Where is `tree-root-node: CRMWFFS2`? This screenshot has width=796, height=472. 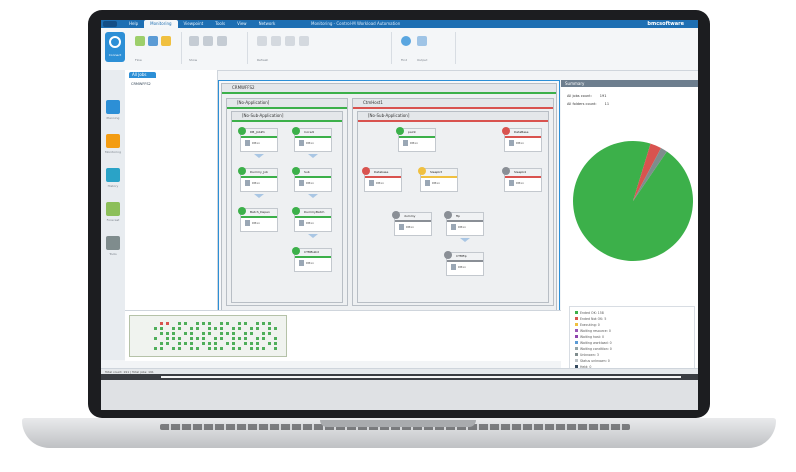
tree-root-node: CRMWFFS2 is located at coordinates (141, 84).